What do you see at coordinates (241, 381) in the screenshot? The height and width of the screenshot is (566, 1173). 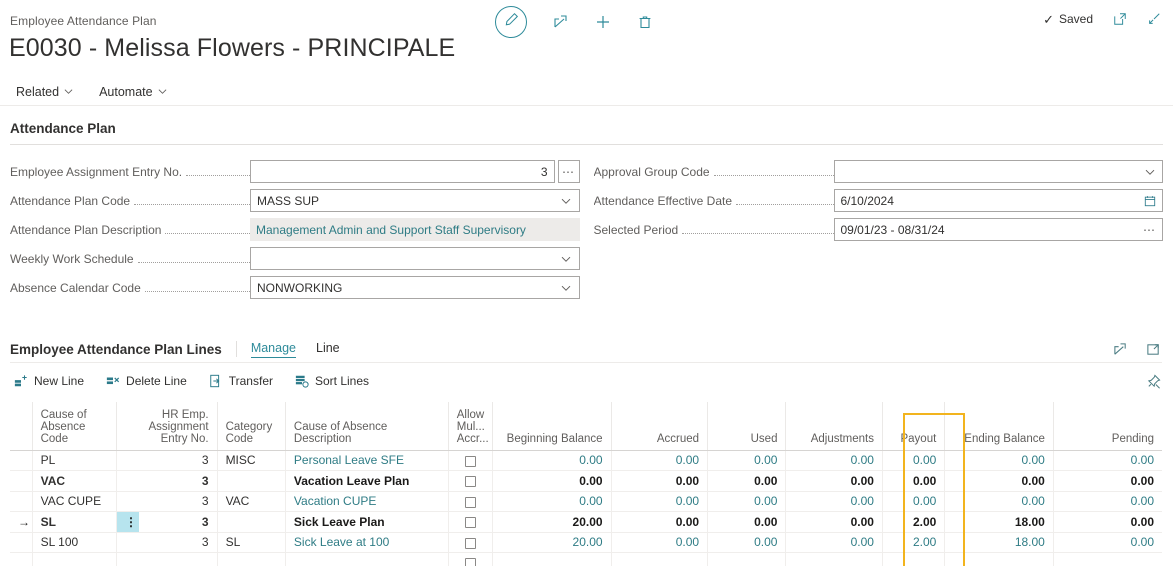 I see `transfer-button: Transfer` at bounding box center [241, 381].